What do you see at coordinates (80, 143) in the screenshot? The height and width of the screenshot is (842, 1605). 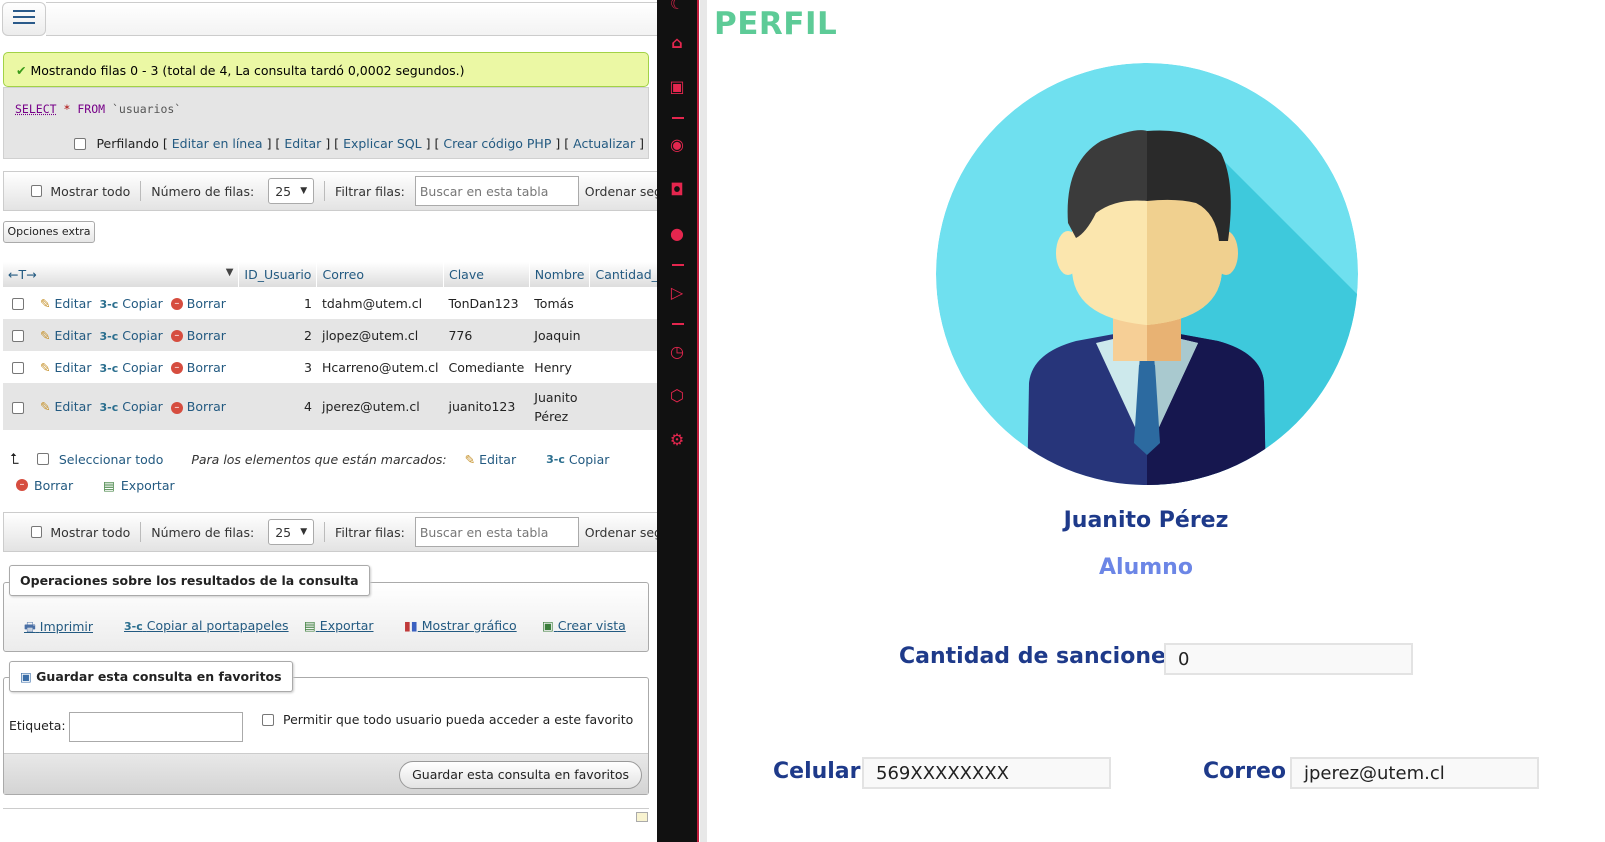 I see `profiling-checkbox` at bounding box center [80, 143].